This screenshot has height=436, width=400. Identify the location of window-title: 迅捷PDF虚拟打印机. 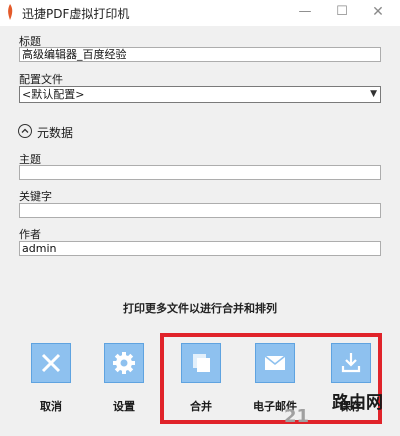
(76, 14).